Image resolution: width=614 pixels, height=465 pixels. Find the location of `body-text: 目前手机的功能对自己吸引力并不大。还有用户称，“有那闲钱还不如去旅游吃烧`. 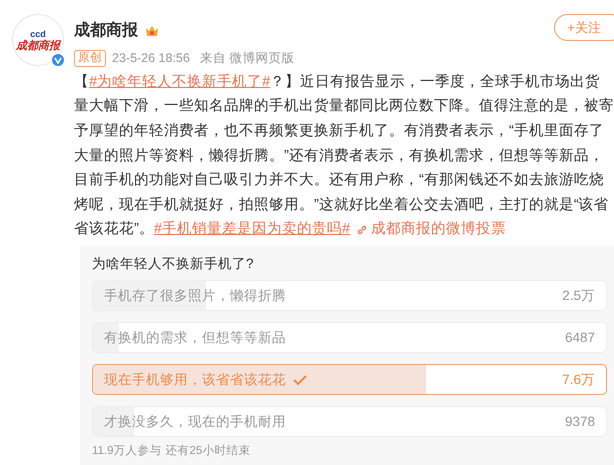

body-text: 目前手机的功能对自己吸引力并不大。还有用户称，“有那闲钱还不如去旅游吃烧 is located at coordinates (339, 180).